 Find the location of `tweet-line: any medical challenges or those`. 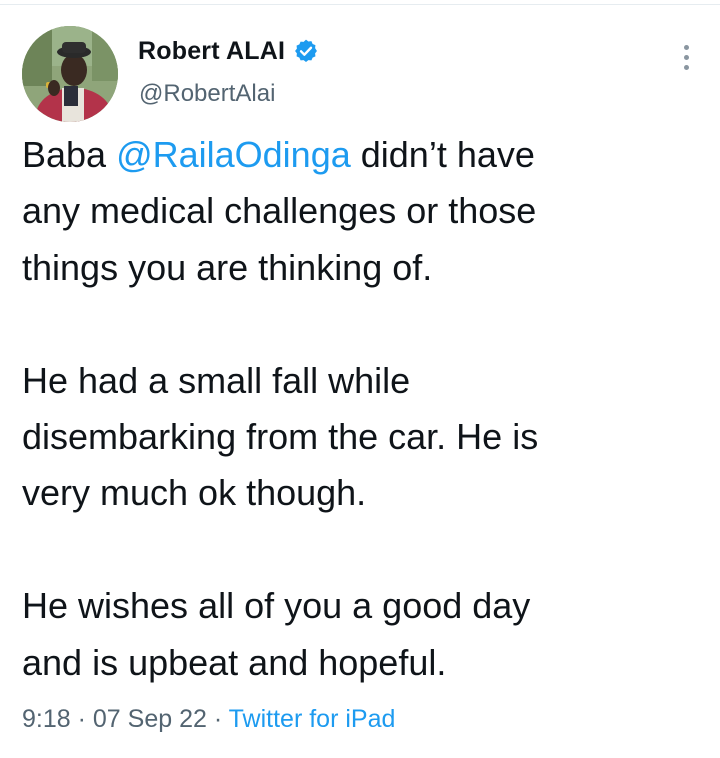

tweet-line: any medical challenges or those is located at coordinates (279, 211).